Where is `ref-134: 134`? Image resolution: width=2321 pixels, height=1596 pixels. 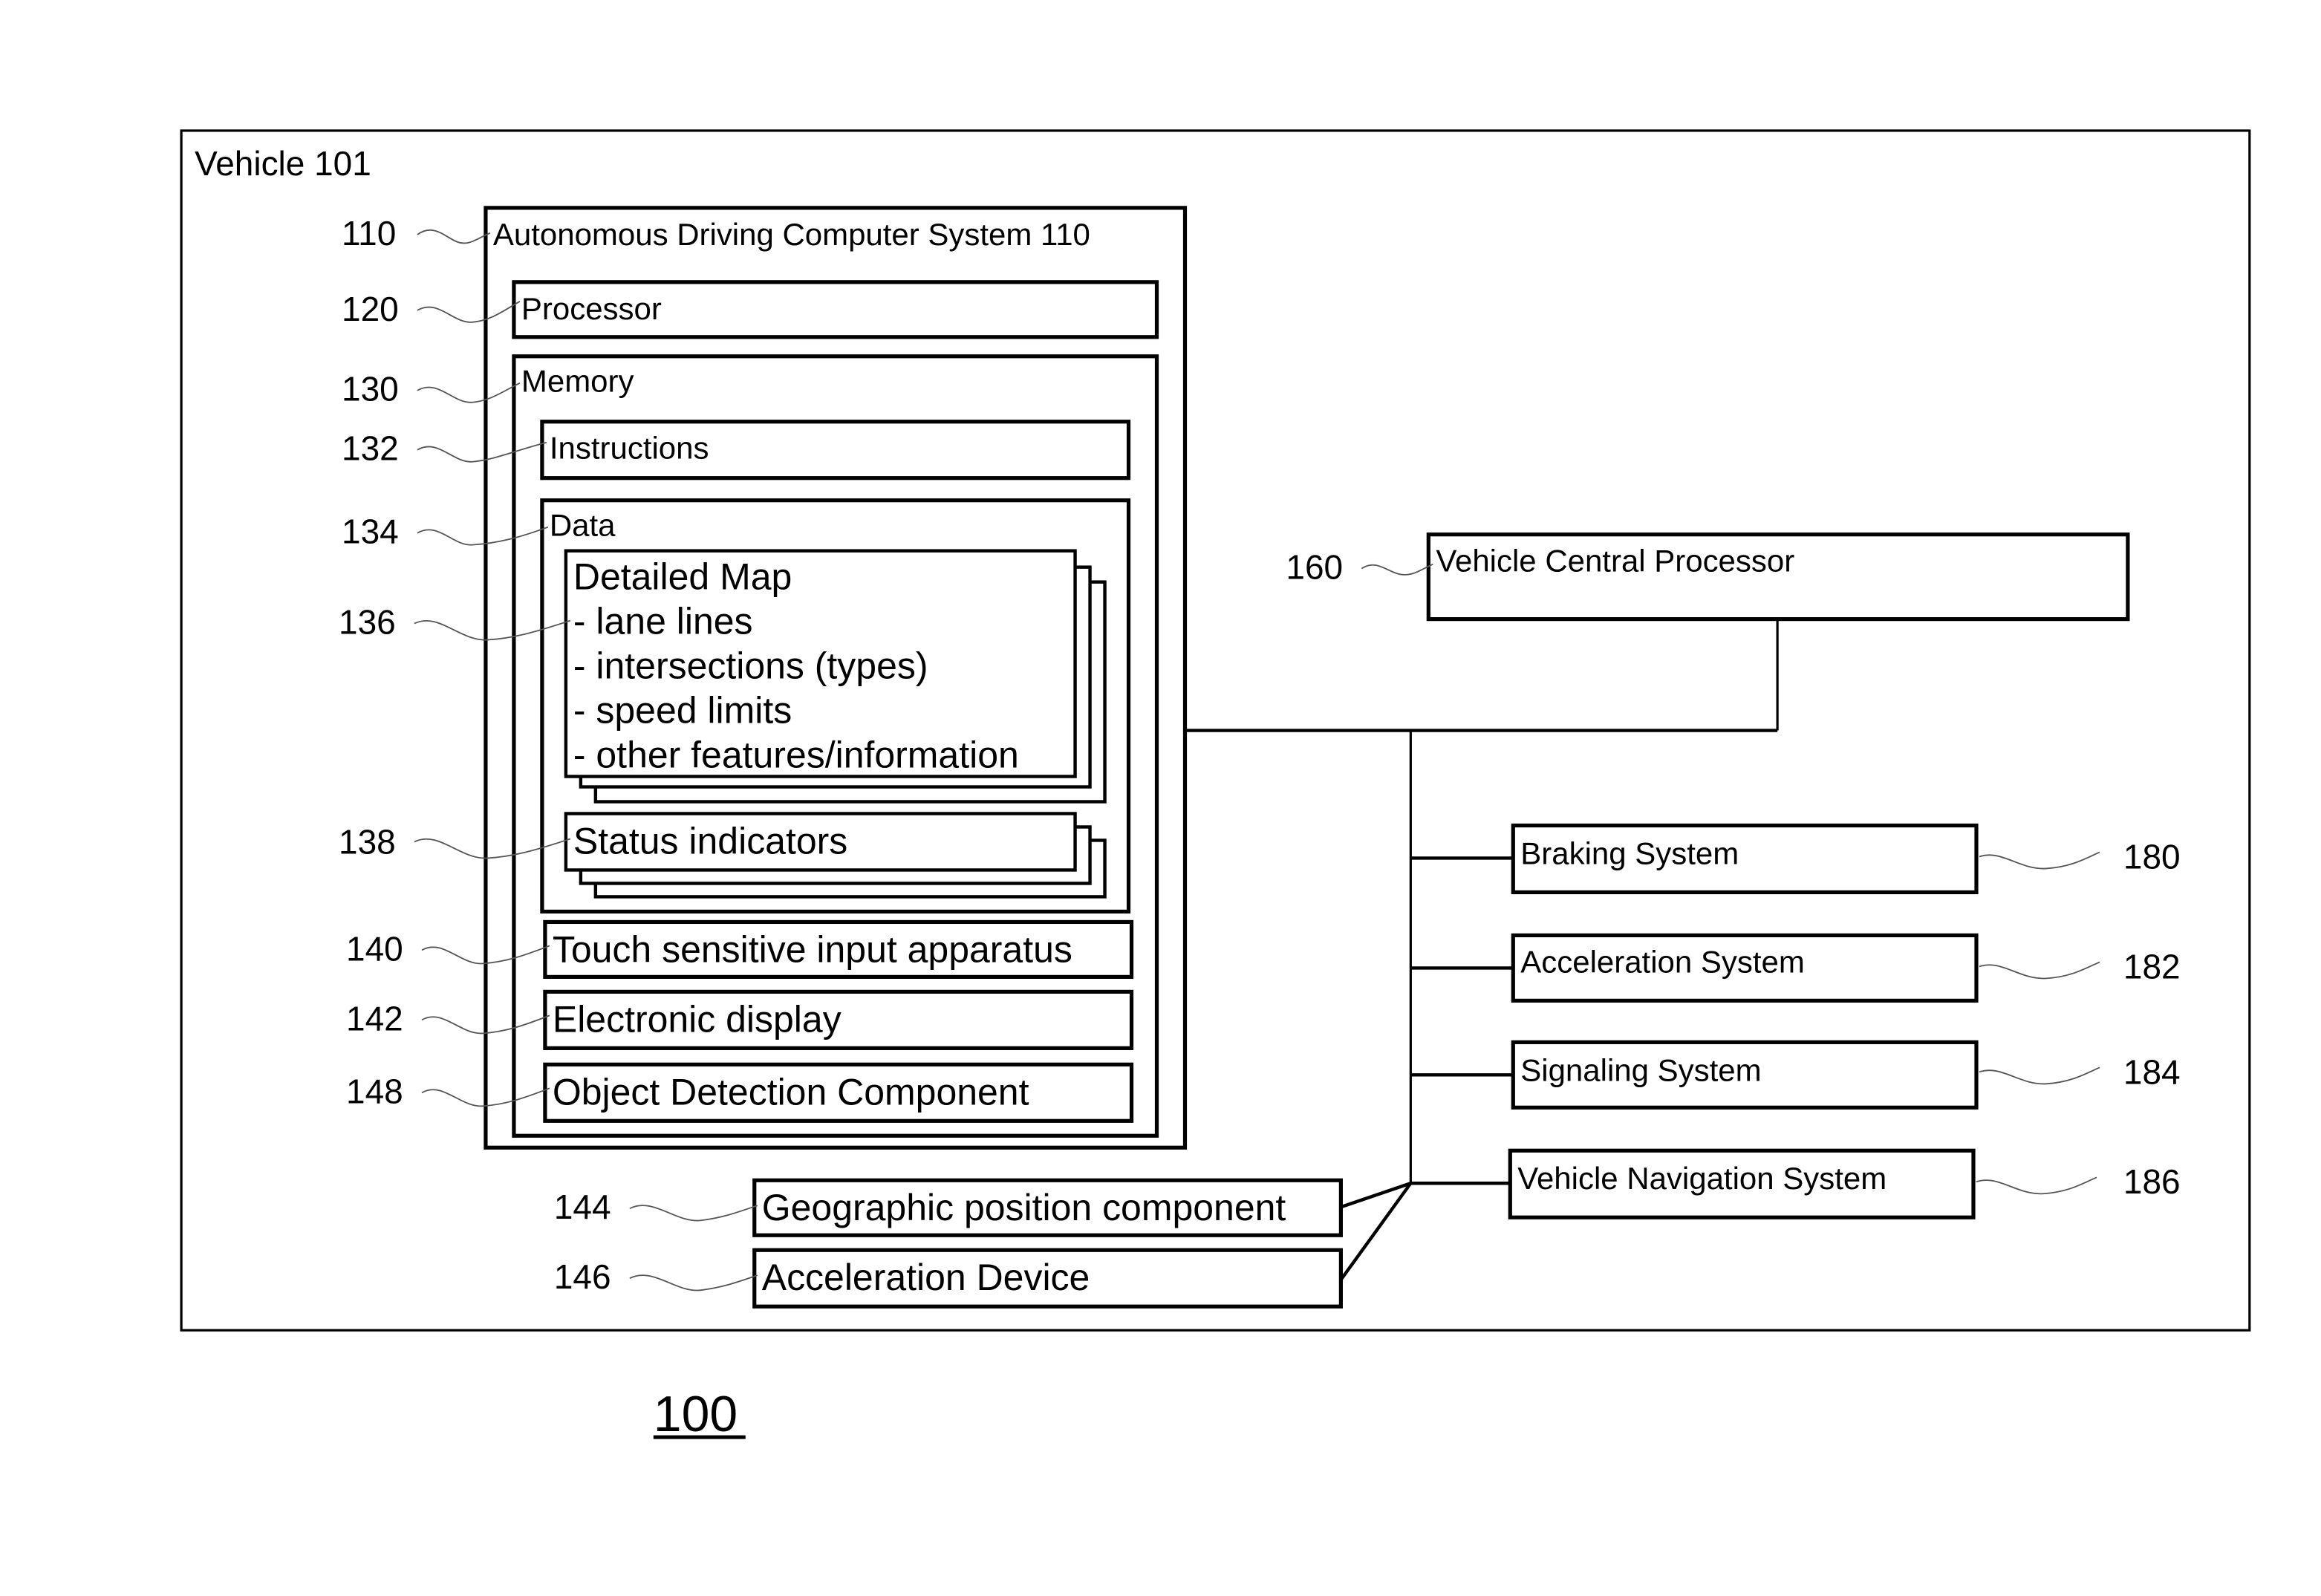 ref-134: 134 is located at coordinates (370, 531).